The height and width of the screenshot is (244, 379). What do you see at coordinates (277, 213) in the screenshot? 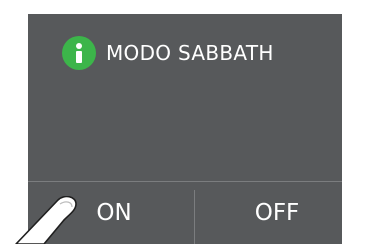
I see `off-button: OFF` at bounding box center [277, 213].